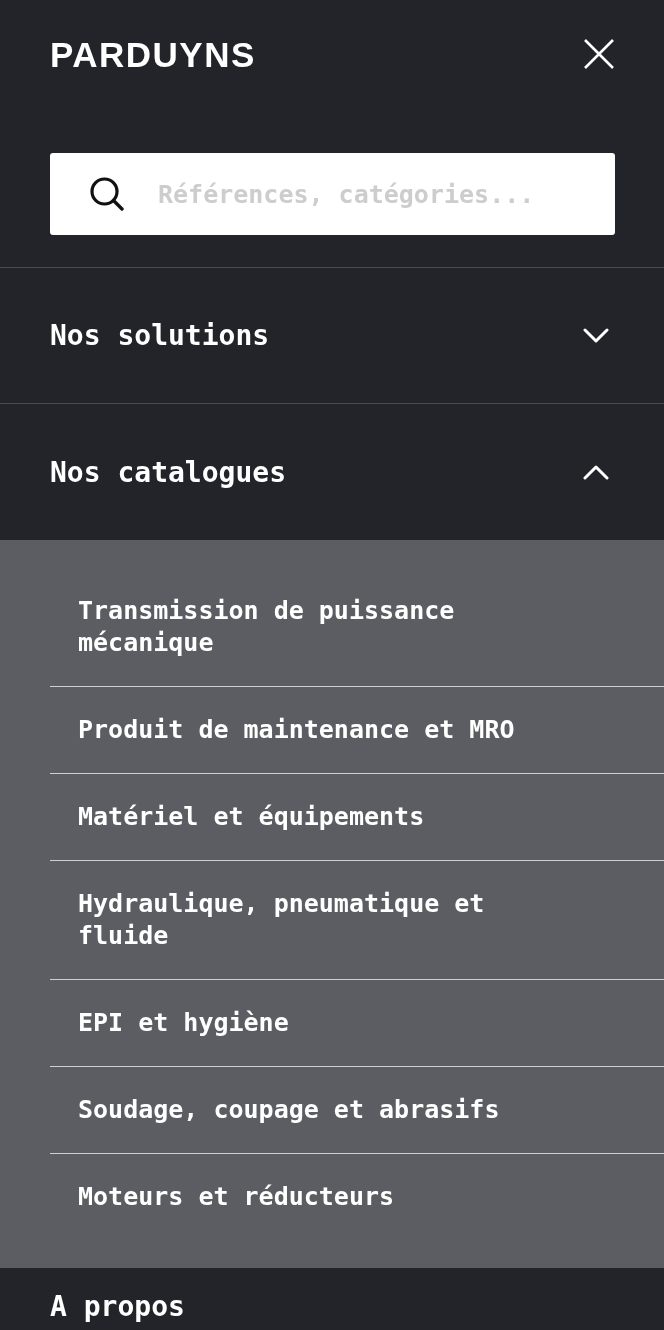  I want to click on catalog-link: Transmission de puissance mécanique, so click(357, 627).